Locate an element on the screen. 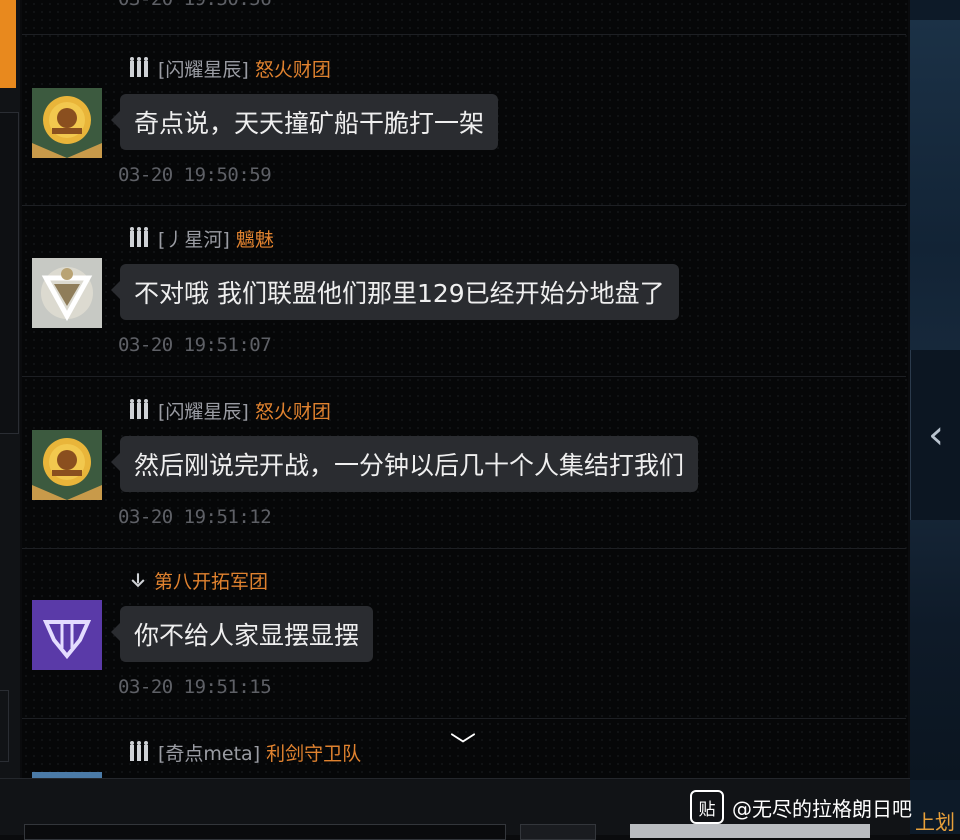  message-bubble: 然后刚说完开战，一分钟以后几十个人集结打我们 is located at coordinates (404, 464).